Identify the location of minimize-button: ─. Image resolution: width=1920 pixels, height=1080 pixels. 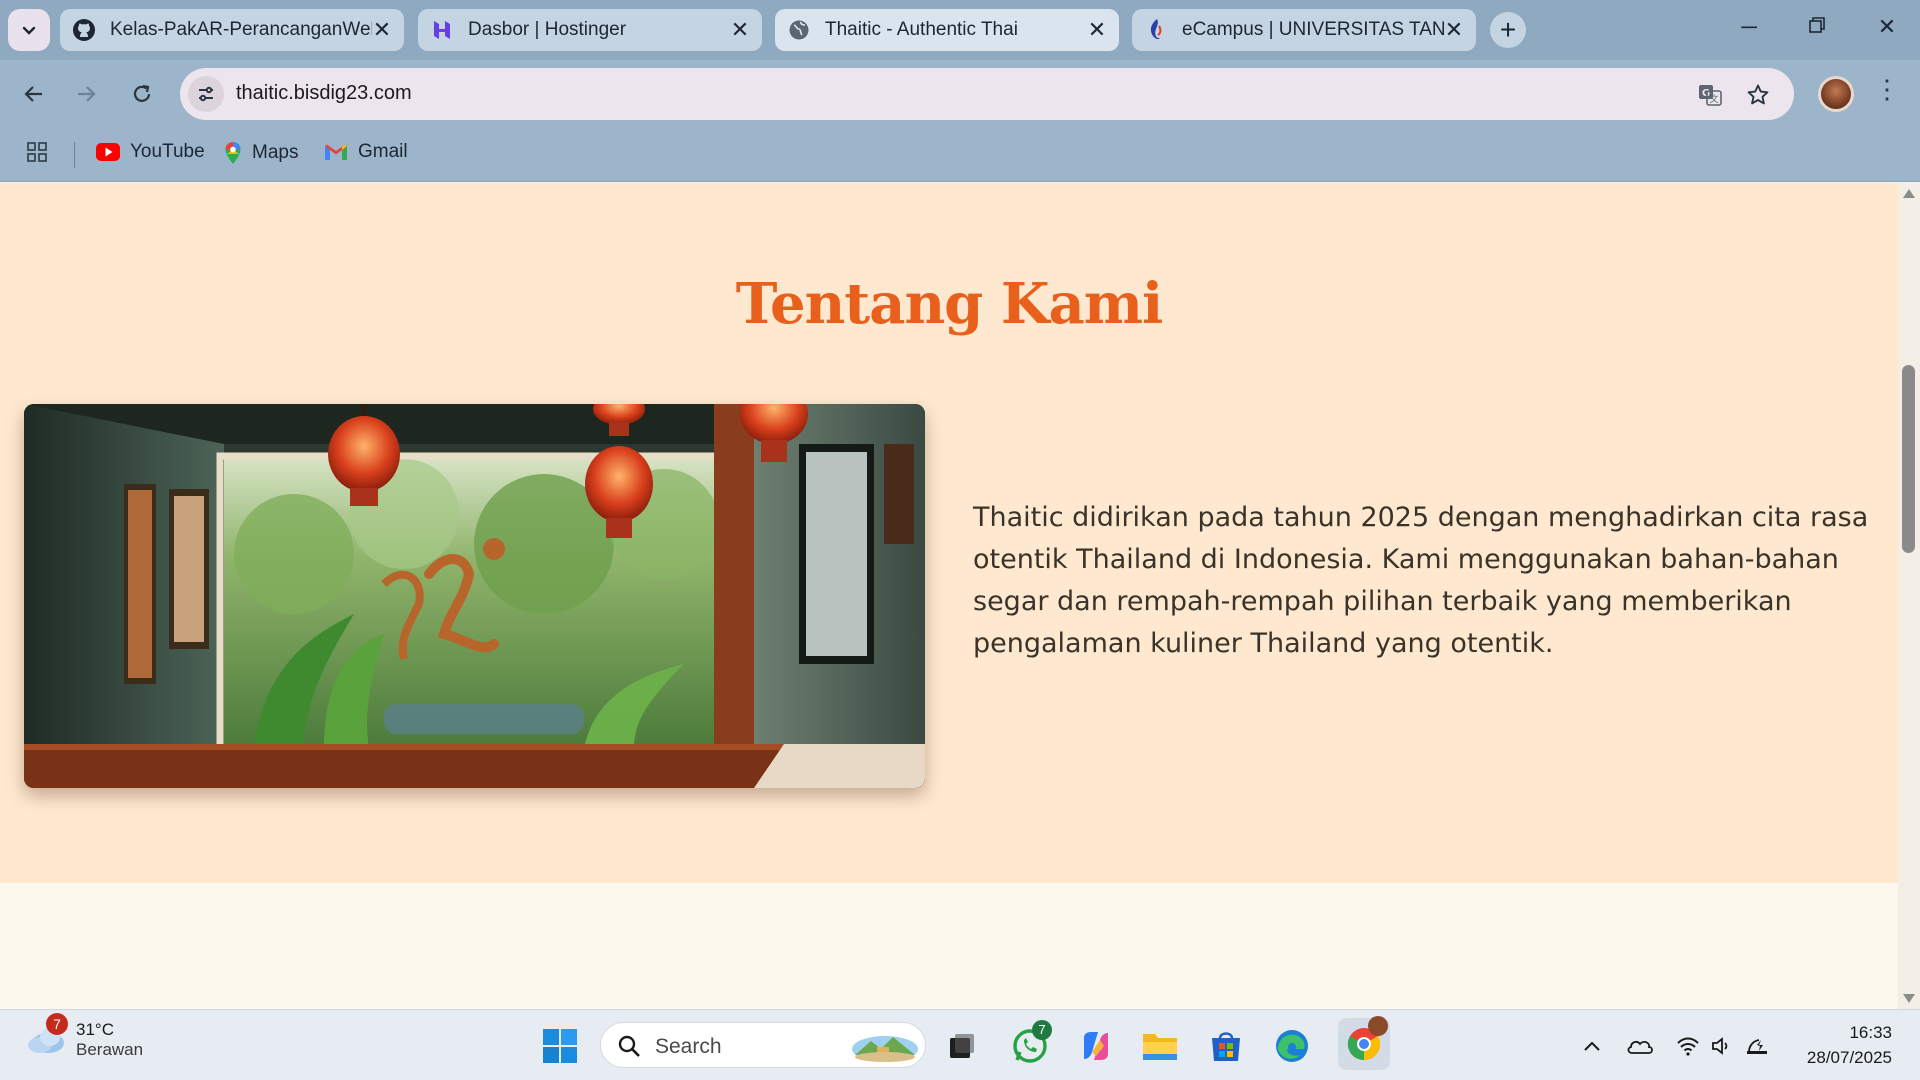
(1749, 27).